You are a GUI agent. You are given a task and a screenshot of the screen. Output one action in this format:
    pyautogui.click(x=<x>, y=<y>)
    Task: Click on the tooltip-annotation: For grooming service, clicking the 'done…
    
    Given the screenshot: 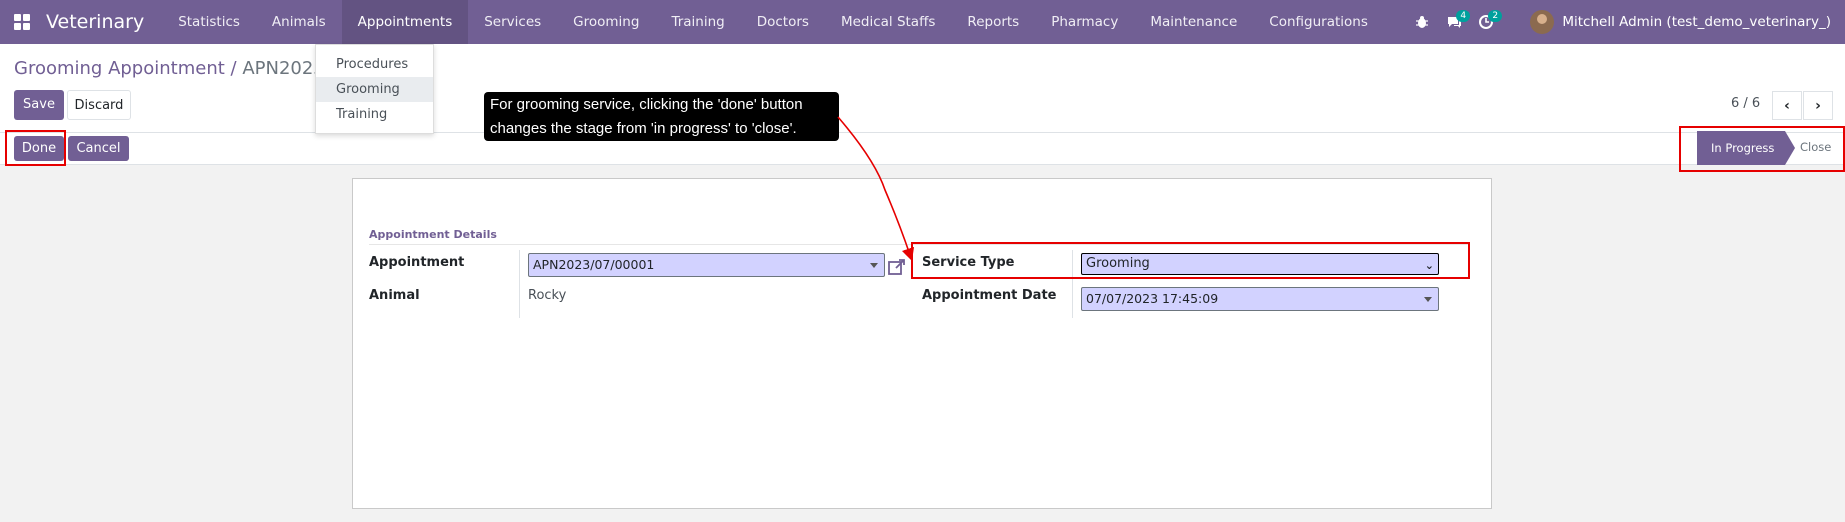 What is the action you would take?
    pyautogui.click(x=661, y=116)
    